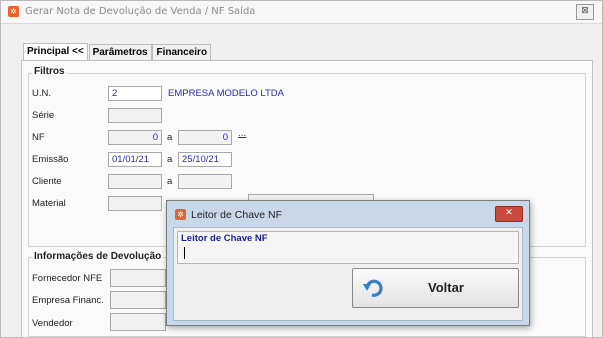  What do you see at coordinates (68, 300) in the screenshot?
I see `empresa-financ-label: Empresa Financ.` at bounding box center [68, 300].